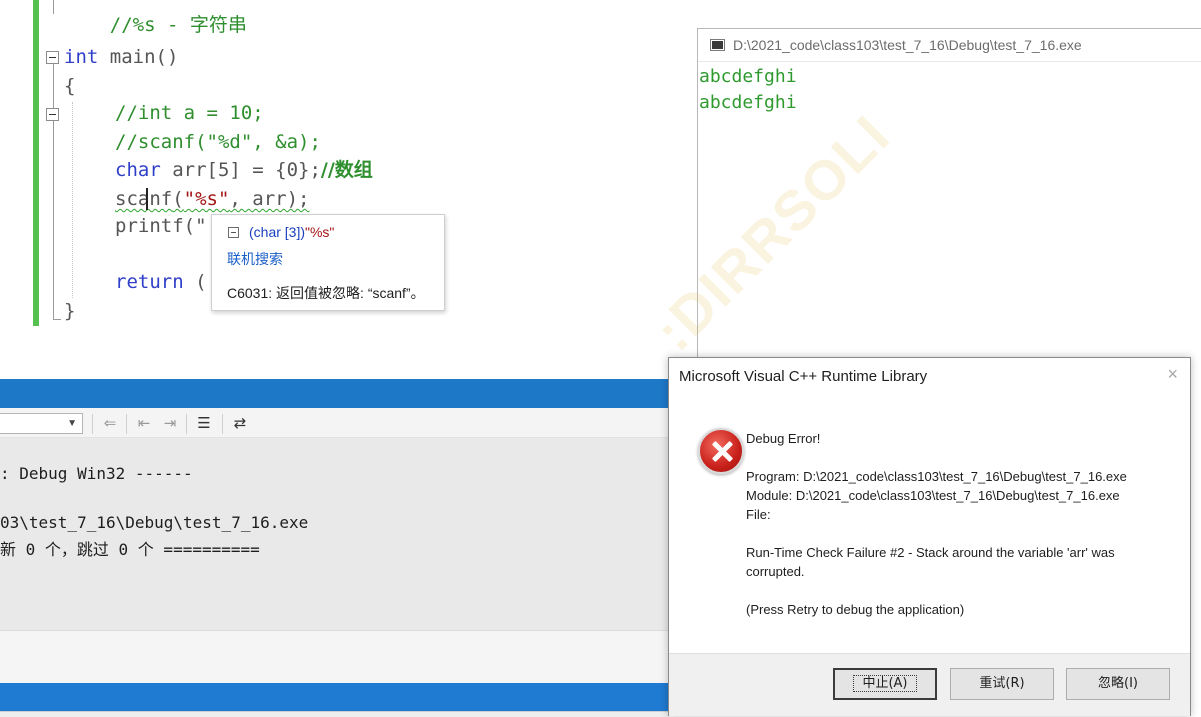 This screenshot has width=1201, height=717. What do you see at coordinates (72, 423) in the screenshot?
I see `chevron-down-icon: ▼` at bounding box center [72, 423].